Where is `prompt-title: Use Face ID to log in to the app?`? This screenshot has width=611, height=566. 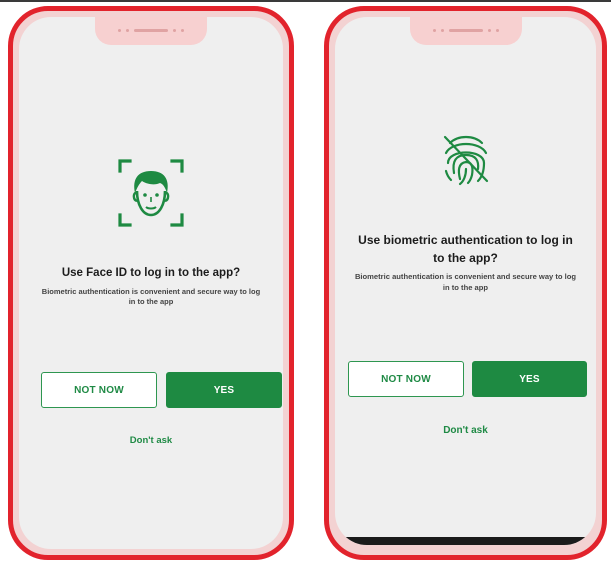 prompt-title: Use Face ID to log in to the app? is located at coordinates (151, 273).